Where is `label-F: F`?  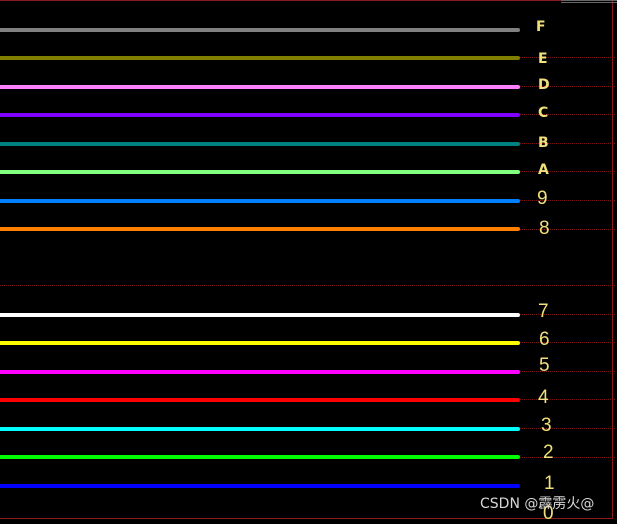
label-F: F is located at coordinates (541, 27).